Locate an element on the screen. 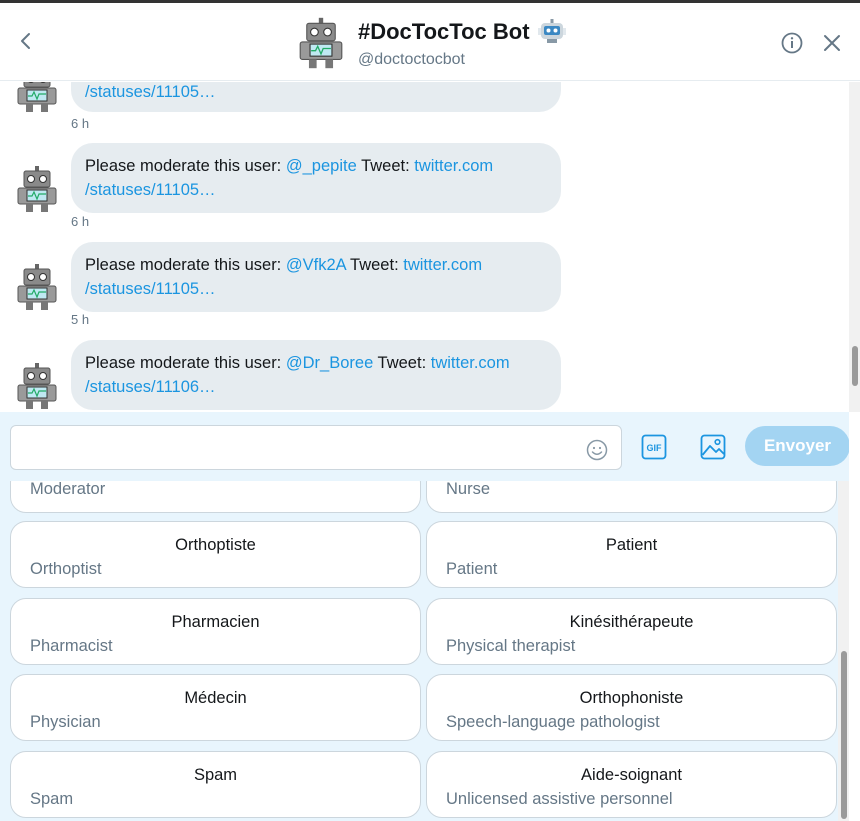 The width and height of the screenshot is (860, 821). option-title: Orthoptiste is located at coordinates (215, 545).